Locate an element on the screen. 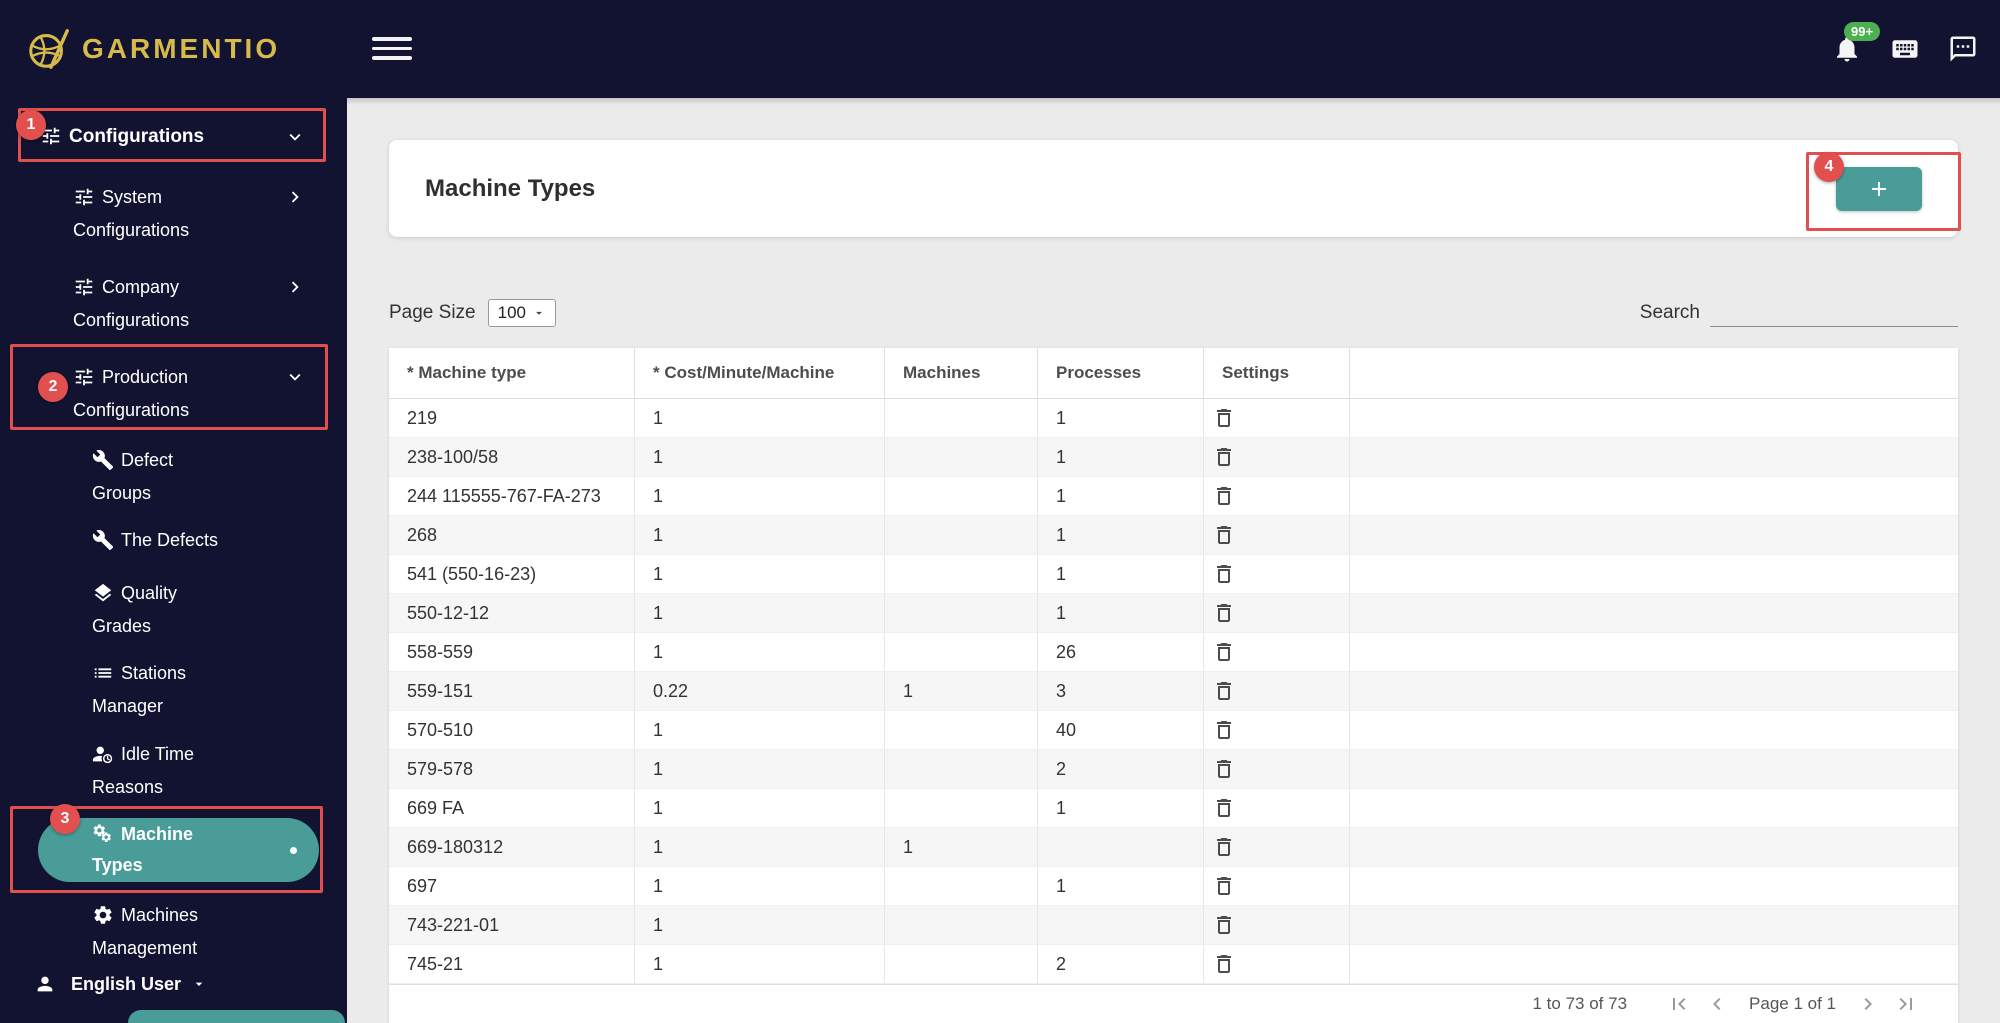 The width and height of the screenshot is (2000, 1023). chat-icon is located at coordinates (1963, 49).